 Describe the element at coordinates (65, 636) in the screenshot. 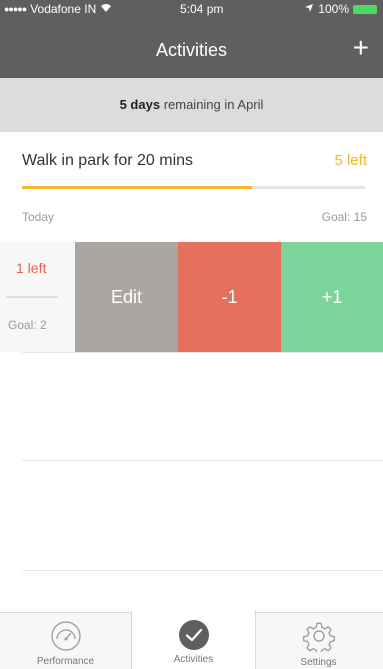

I see `gauge-icon` at that location.